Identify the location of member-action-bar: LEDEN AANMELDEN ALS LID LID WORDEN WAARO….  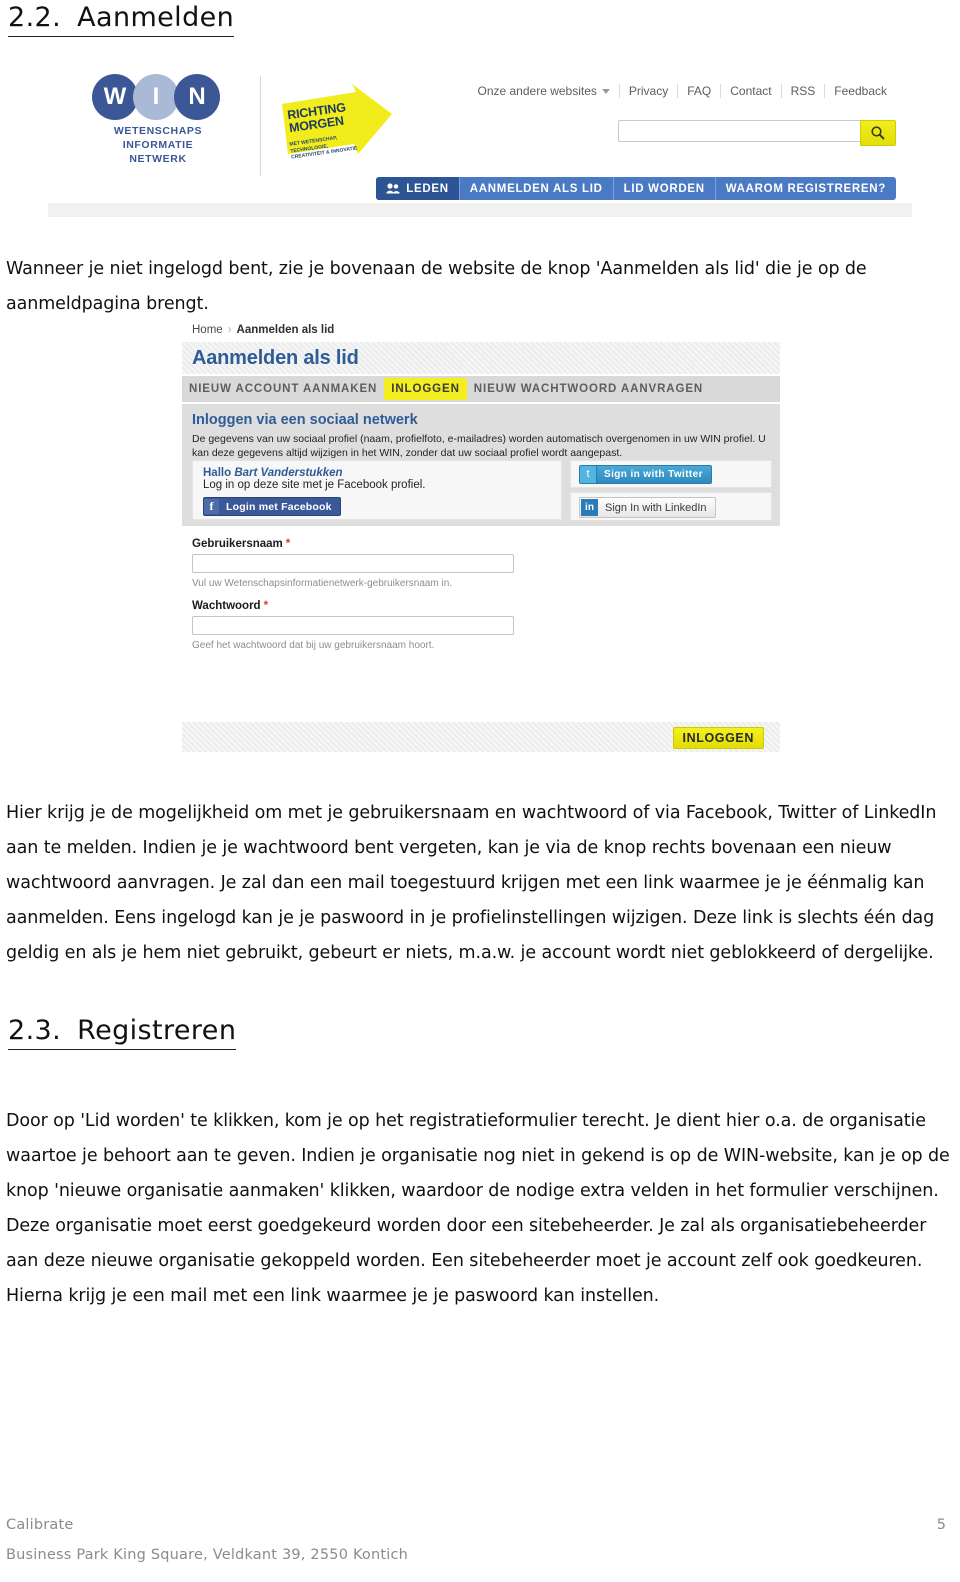
(636, 188).